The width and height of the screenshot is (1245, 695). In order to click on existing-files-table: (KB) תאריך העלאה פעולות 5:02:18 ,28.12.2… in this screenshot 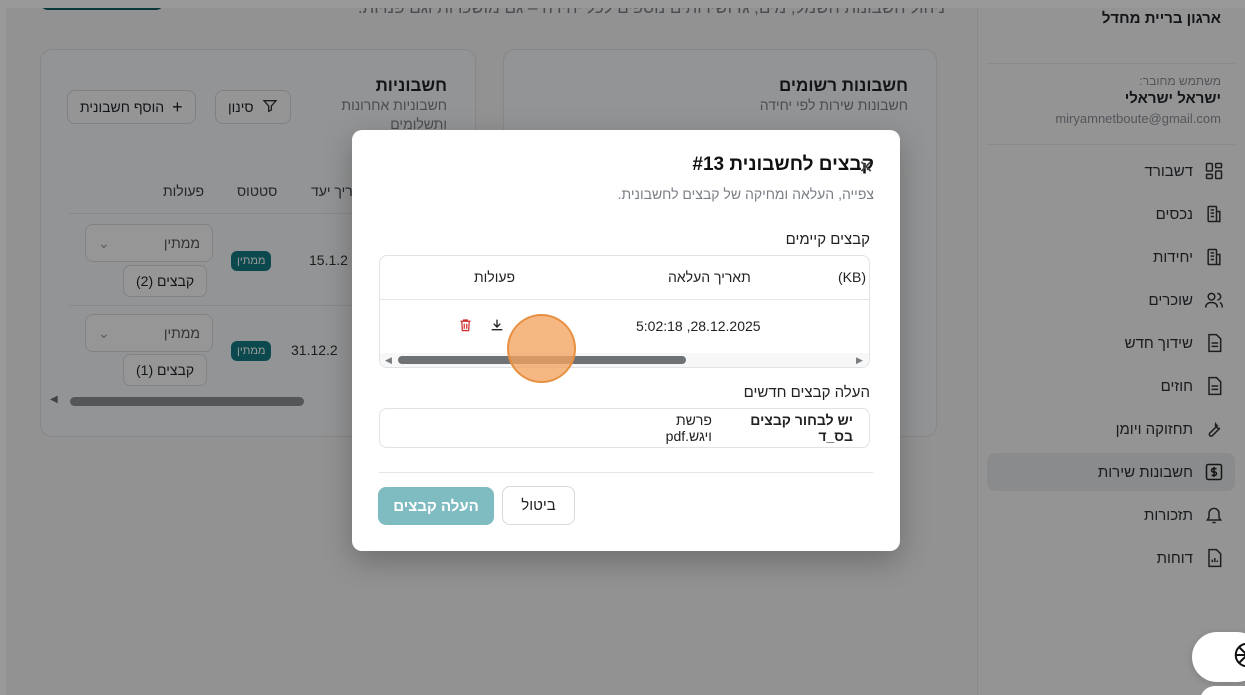, I will do `click(624, 311)`.